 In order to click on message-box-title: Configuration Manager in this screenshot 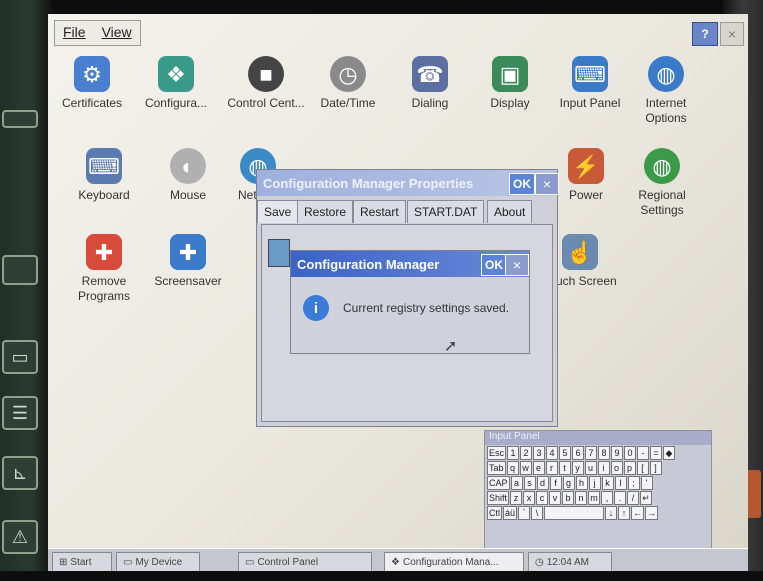, I will do `click(368, 264)`.